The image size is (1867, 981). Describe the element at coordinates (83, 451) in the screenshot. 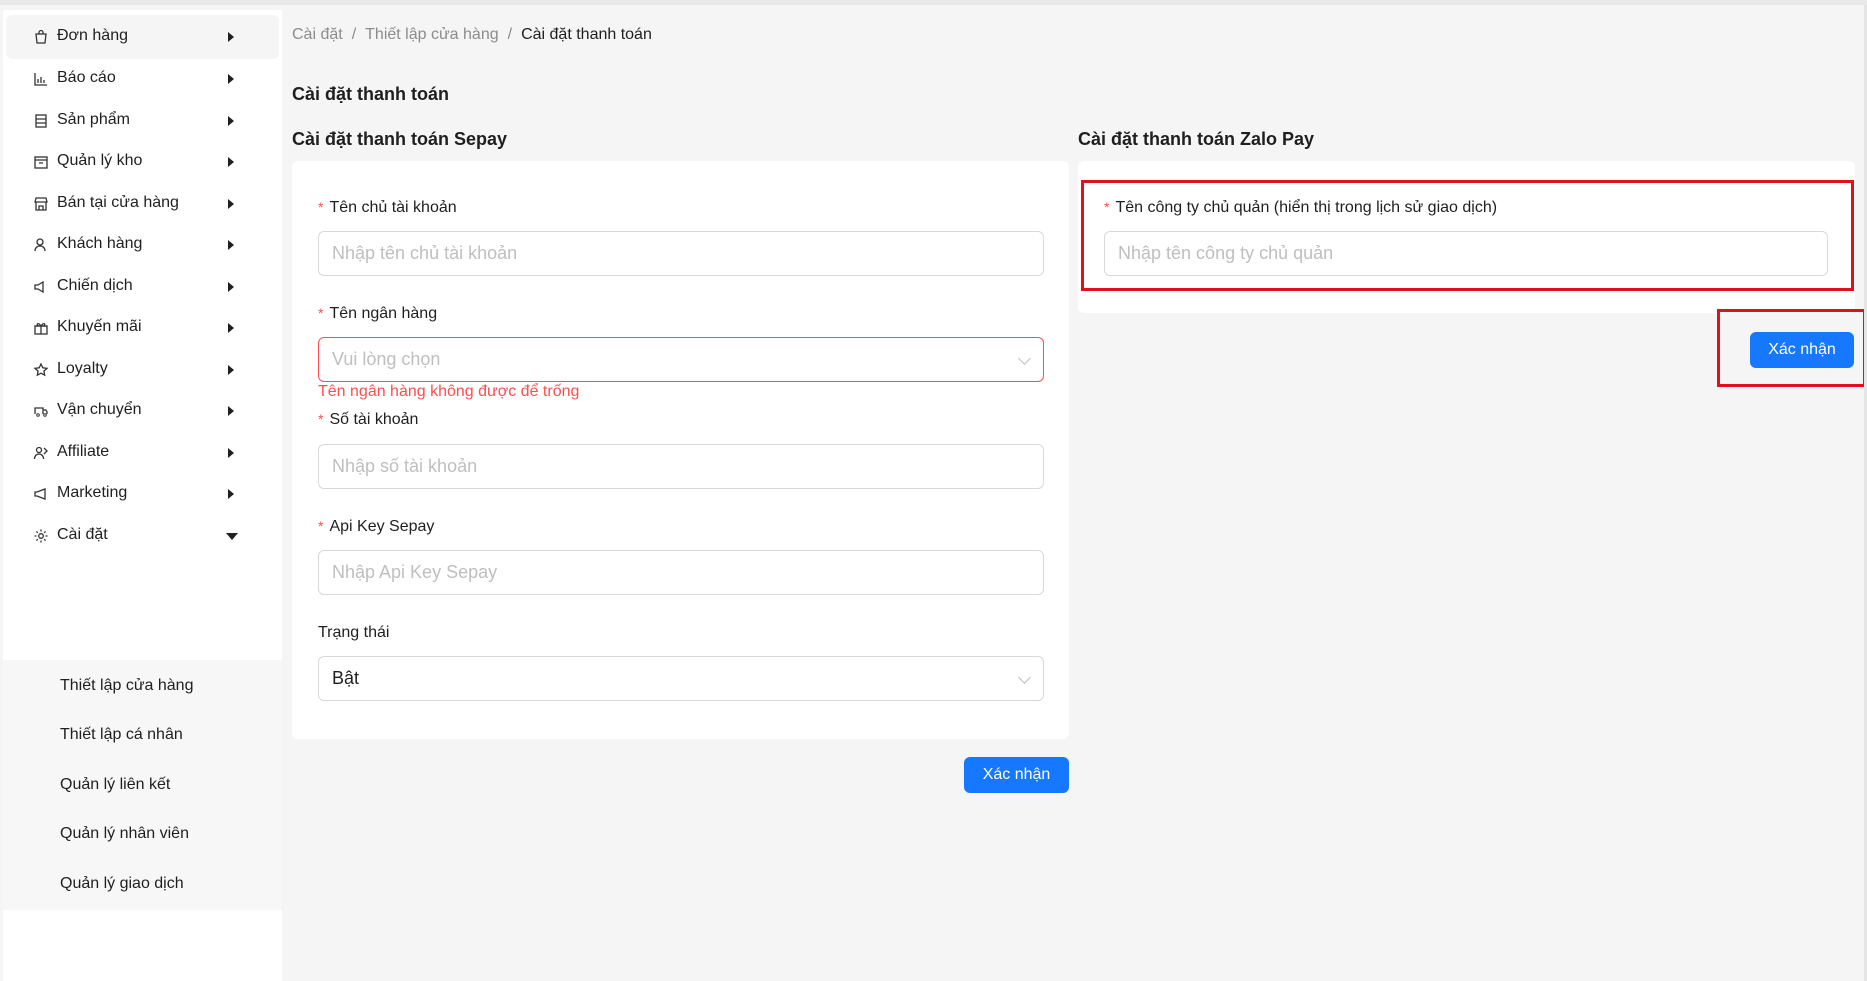

I see `sidebar-item-label: Affiliate` at that location.